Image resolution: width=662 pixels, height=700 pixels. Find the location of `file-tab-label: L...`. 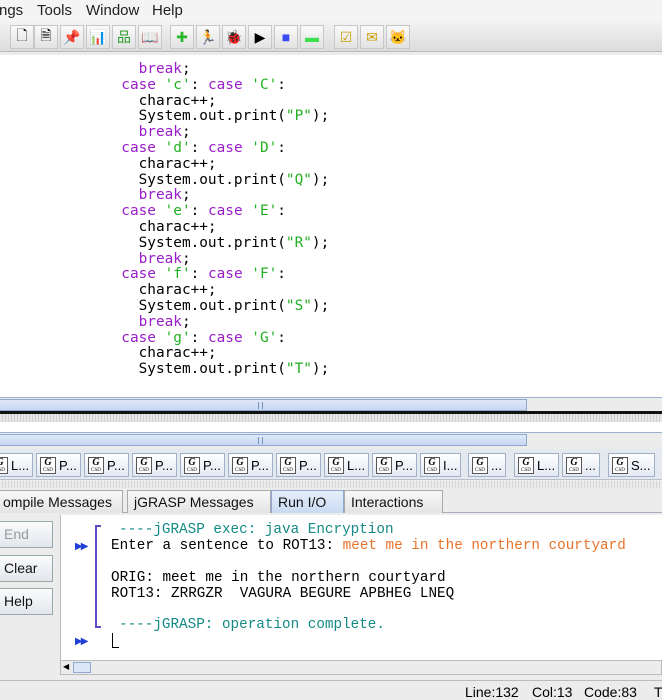

file-tab-label: L... is located at coordinates (546, 465).